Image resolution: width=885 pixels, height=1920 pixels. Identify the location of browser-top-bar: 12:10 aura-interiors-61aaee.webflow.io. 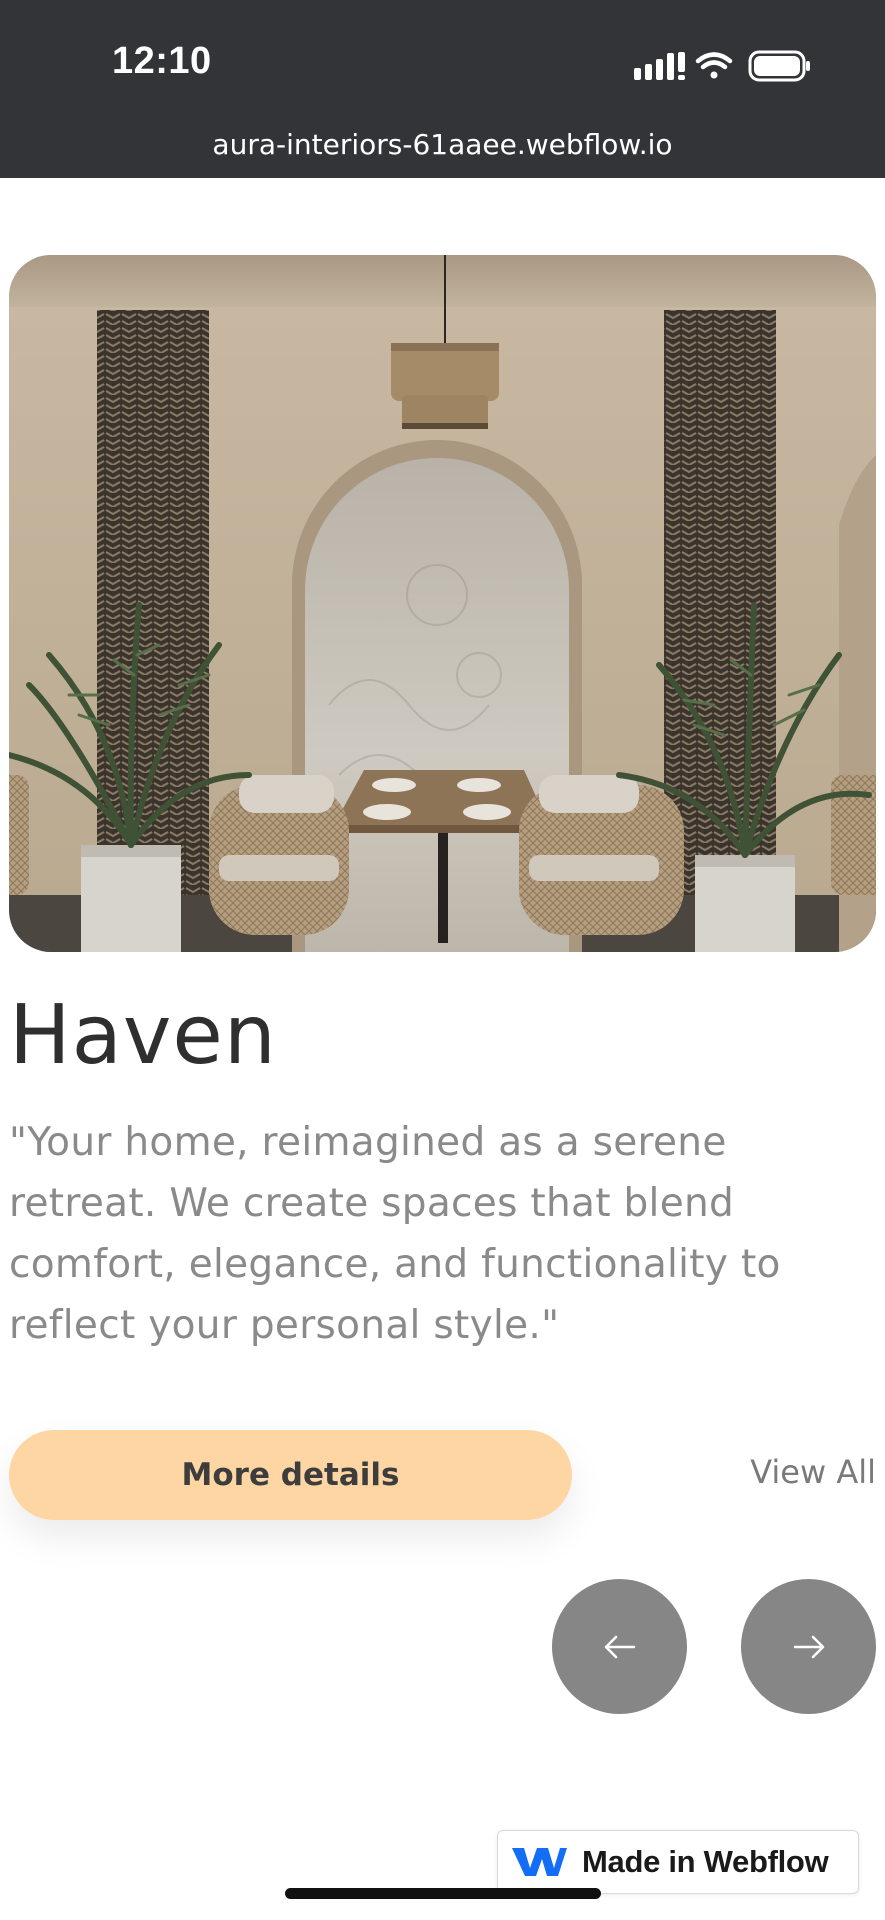
(442, 89).